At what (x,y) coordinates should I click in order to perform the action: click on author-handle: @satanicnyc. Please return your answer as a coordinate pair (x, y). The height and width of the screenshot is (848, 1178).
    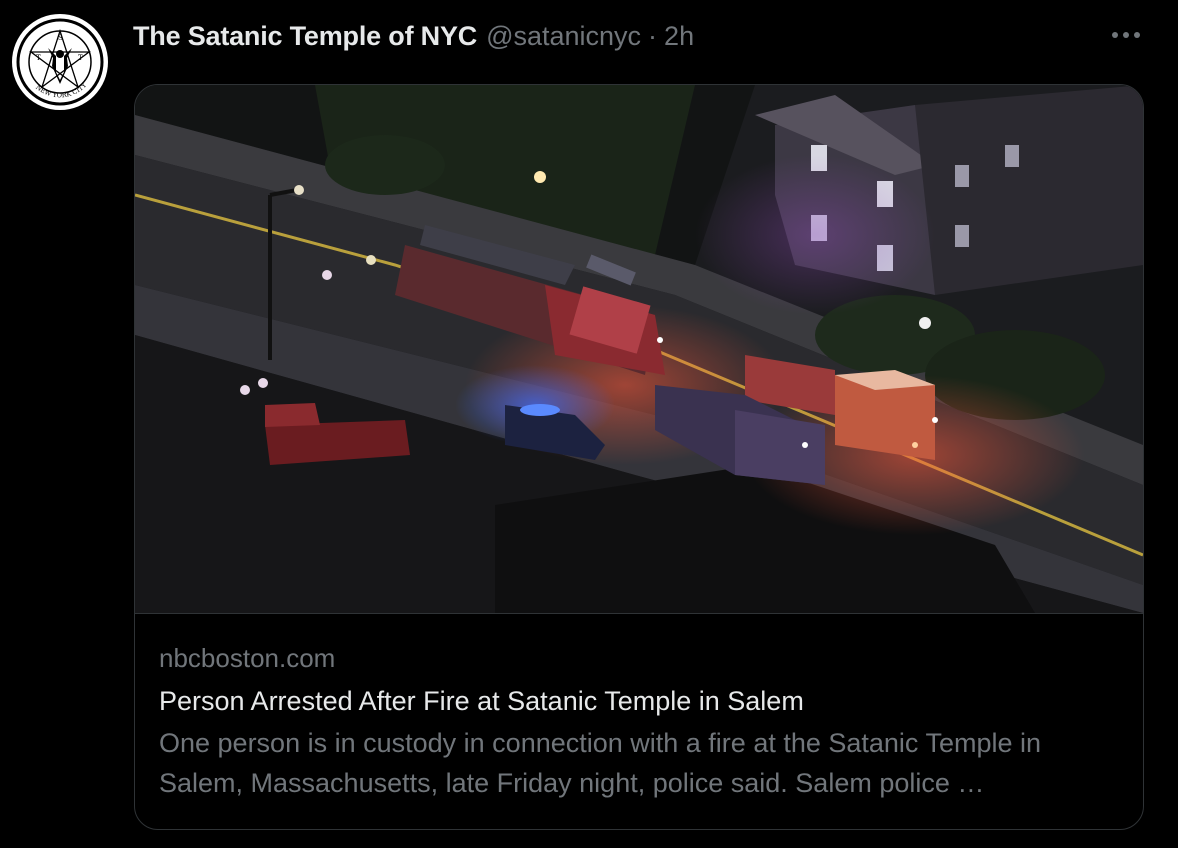
    Looking at the image, I should click on (563, 36).